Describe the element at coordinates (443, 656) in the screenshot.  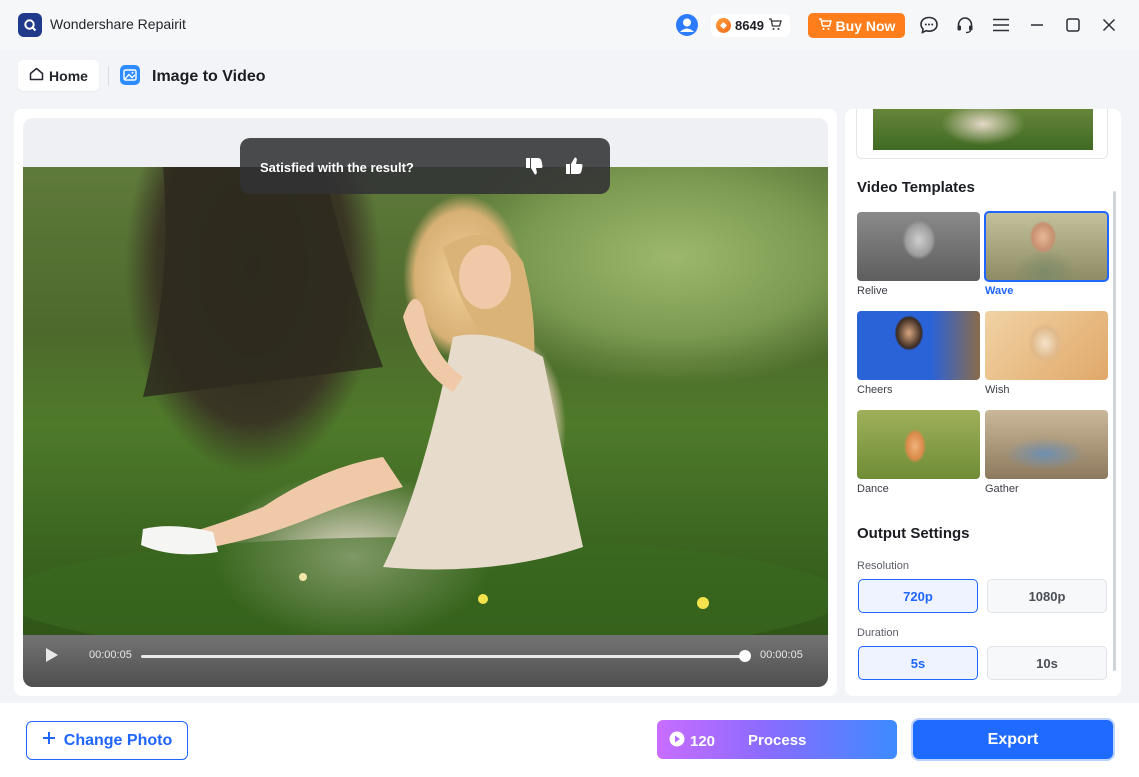
I see `seek-bar` at that location.